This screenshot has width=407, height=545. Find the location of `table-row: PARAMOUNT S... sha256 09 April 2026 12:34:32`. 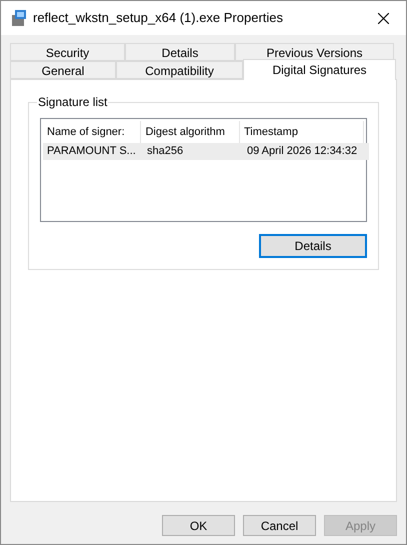

table-row: PARAMOUNT S... sha256 09 April 2026 12:34:32 is located at coordinates (206, 151).